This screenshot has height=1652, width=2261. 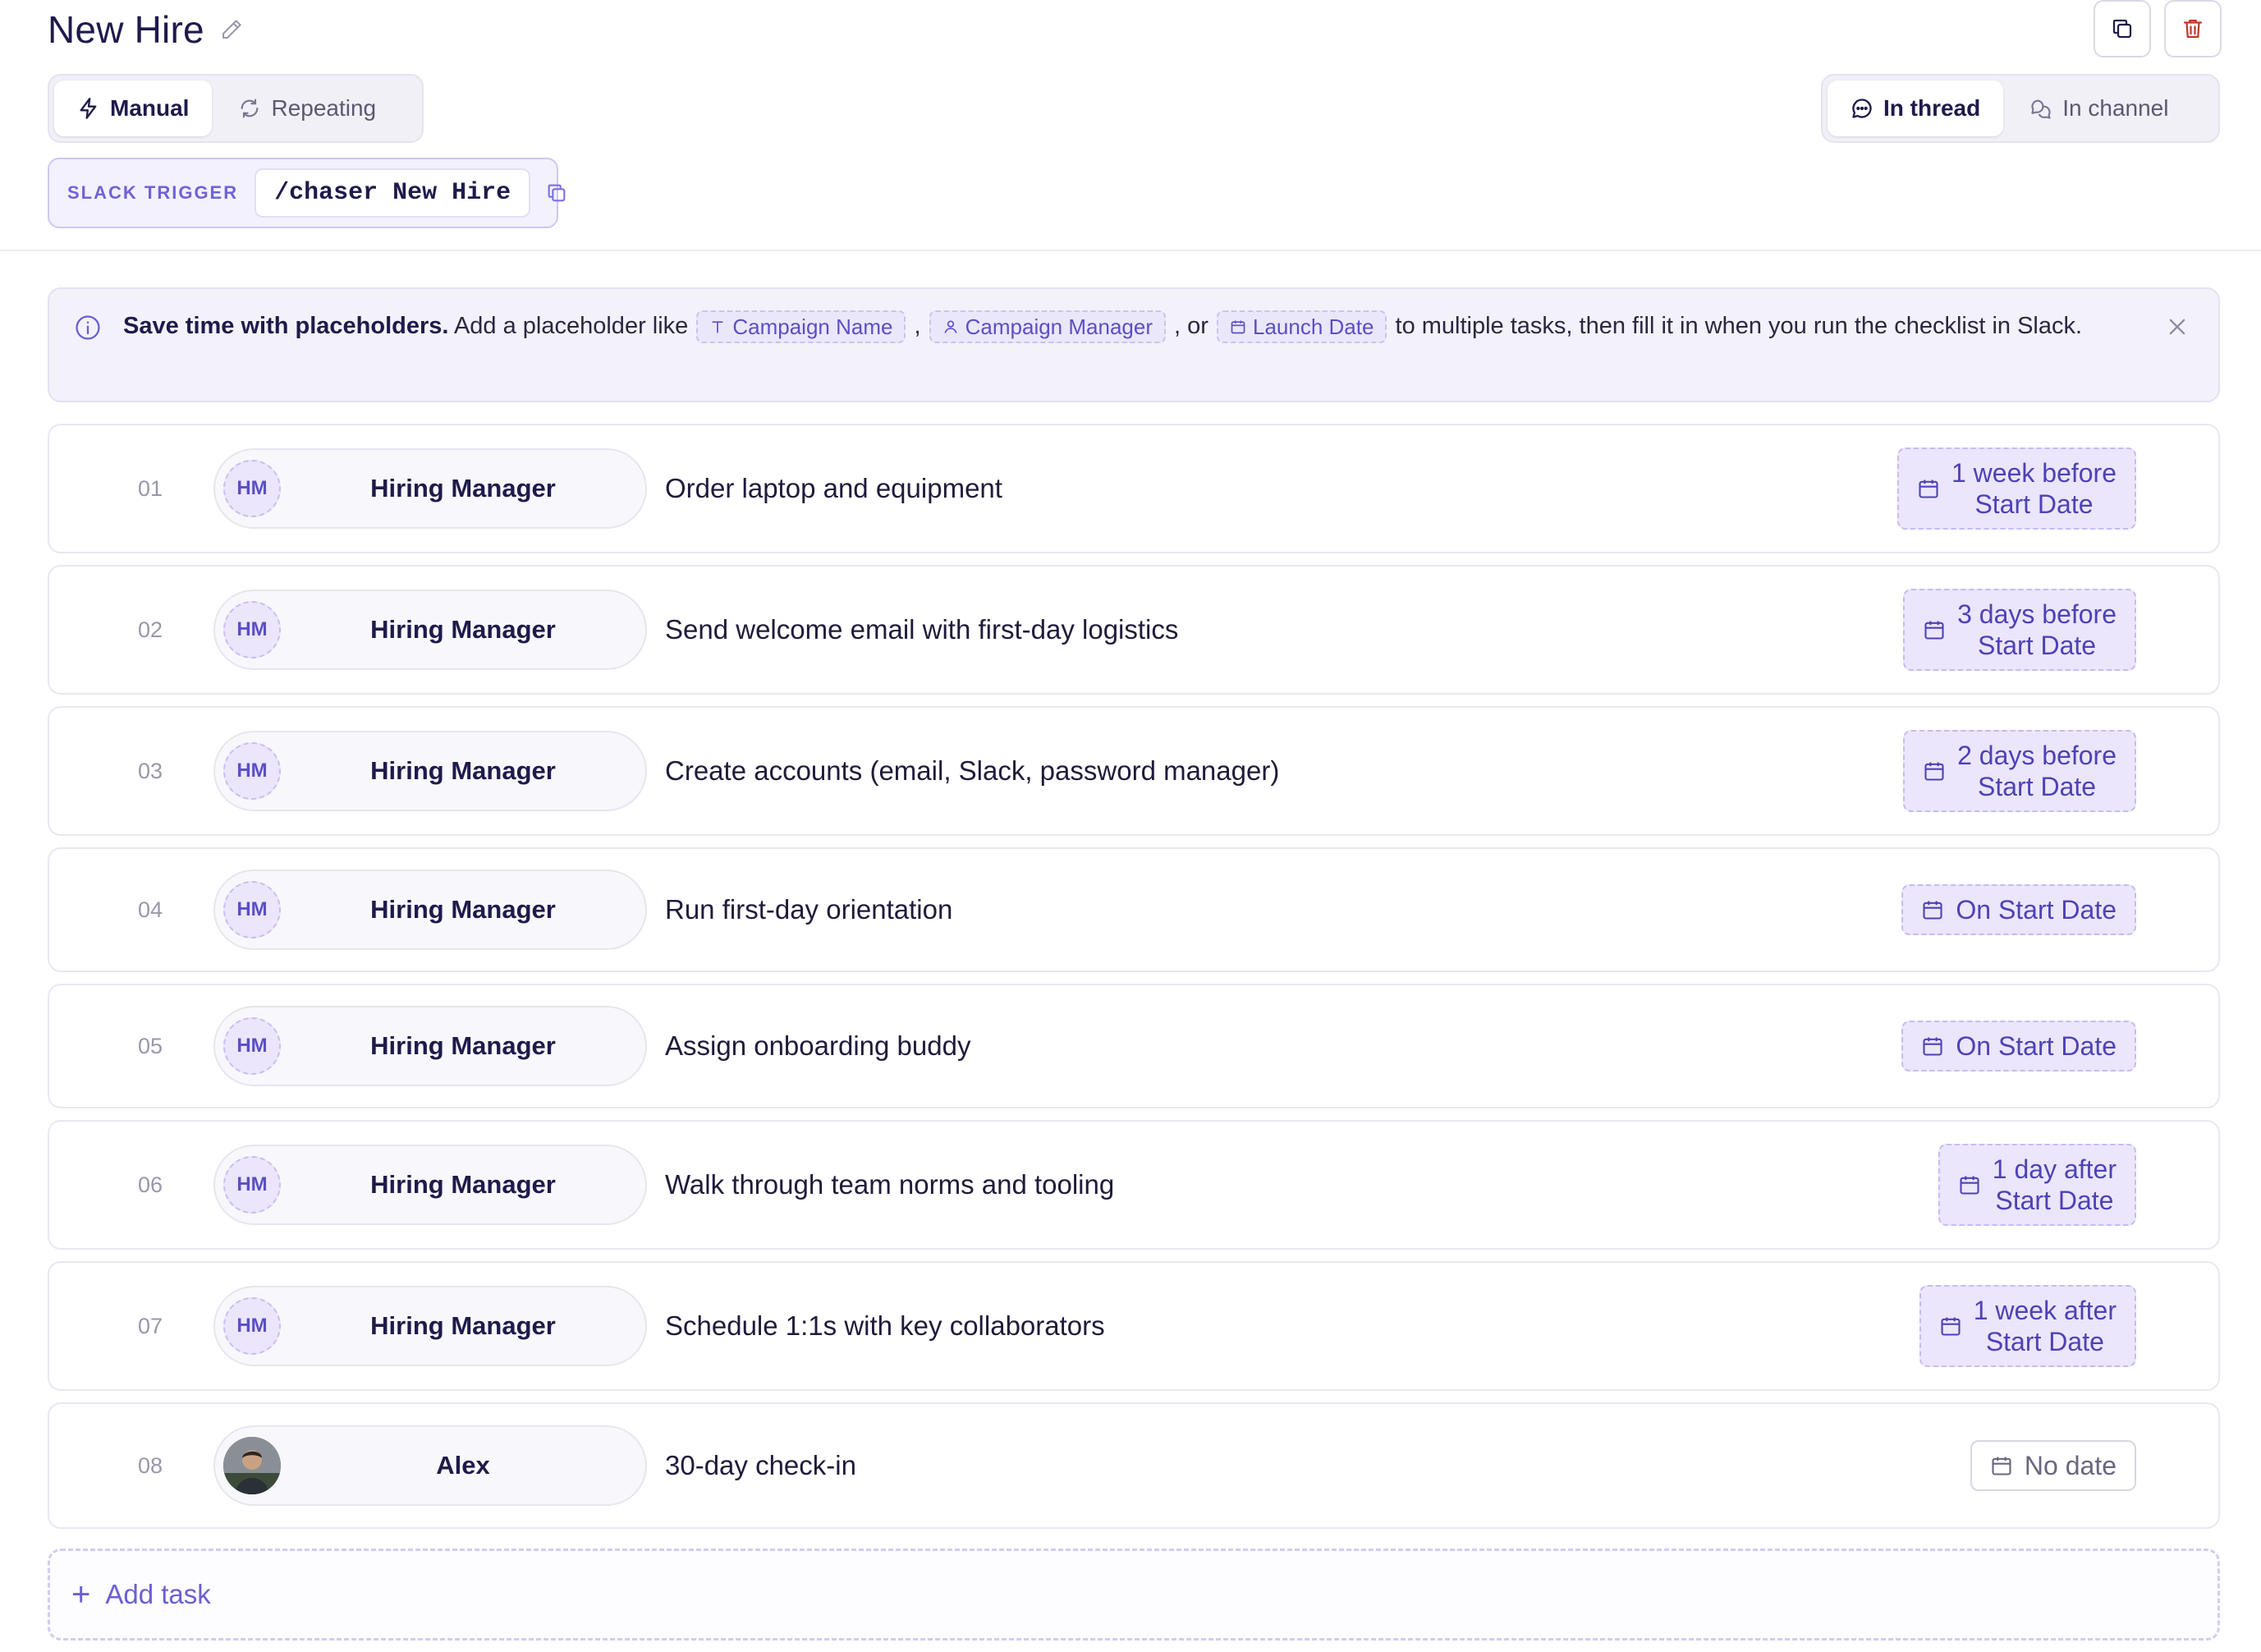 What do you see at coordinates (2037, 910) in the screenshot?
I see `due-line1: On Start Date` at bounding box center [2037, 910].